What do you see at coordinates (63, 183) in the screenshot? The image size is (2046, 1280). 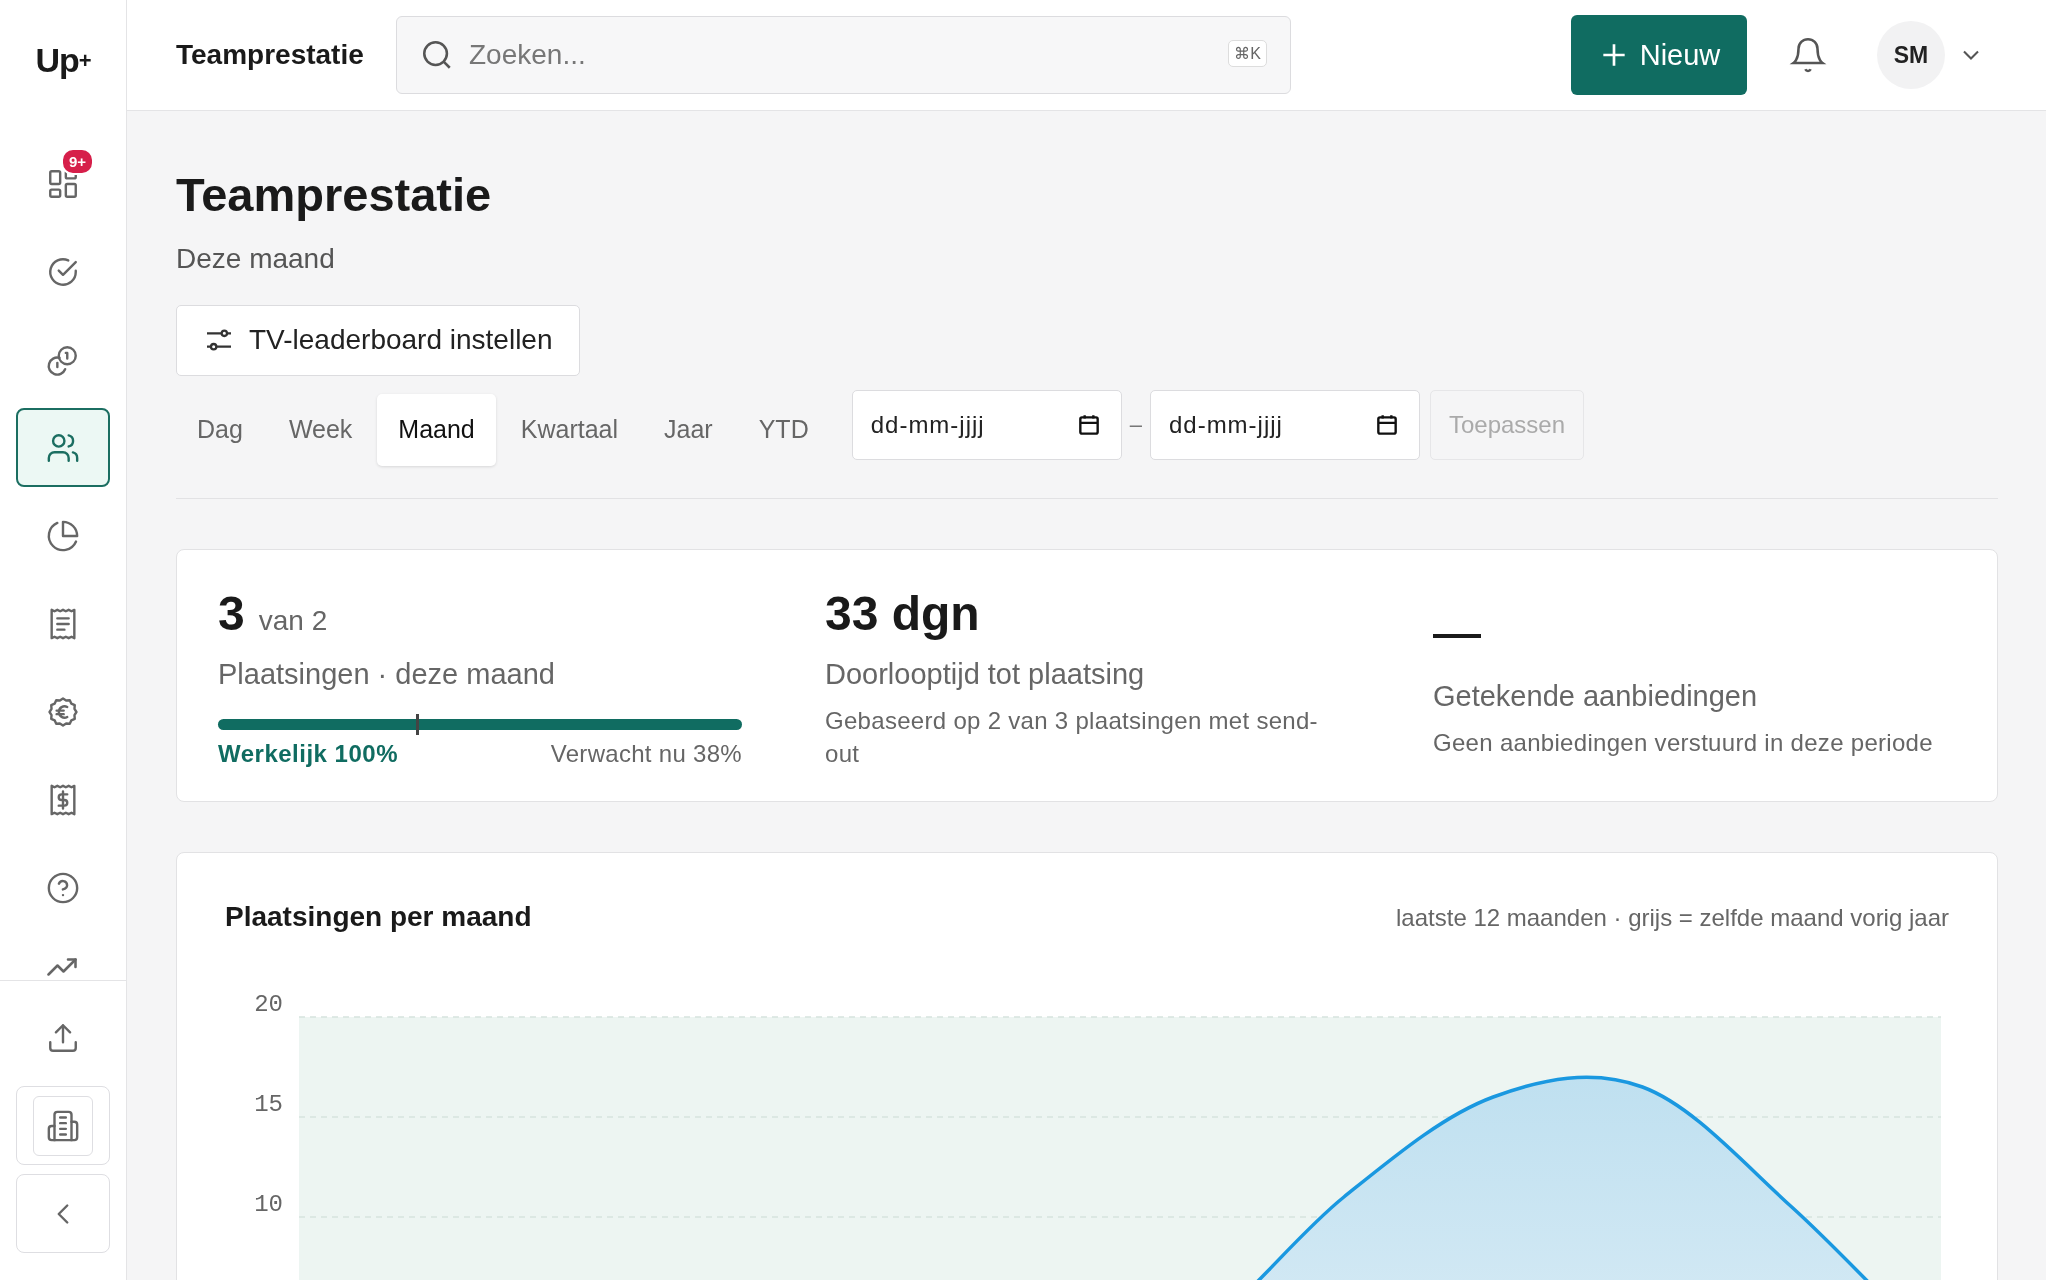 I see `sidebar-item: 9+` at bounding box center [63, 183].